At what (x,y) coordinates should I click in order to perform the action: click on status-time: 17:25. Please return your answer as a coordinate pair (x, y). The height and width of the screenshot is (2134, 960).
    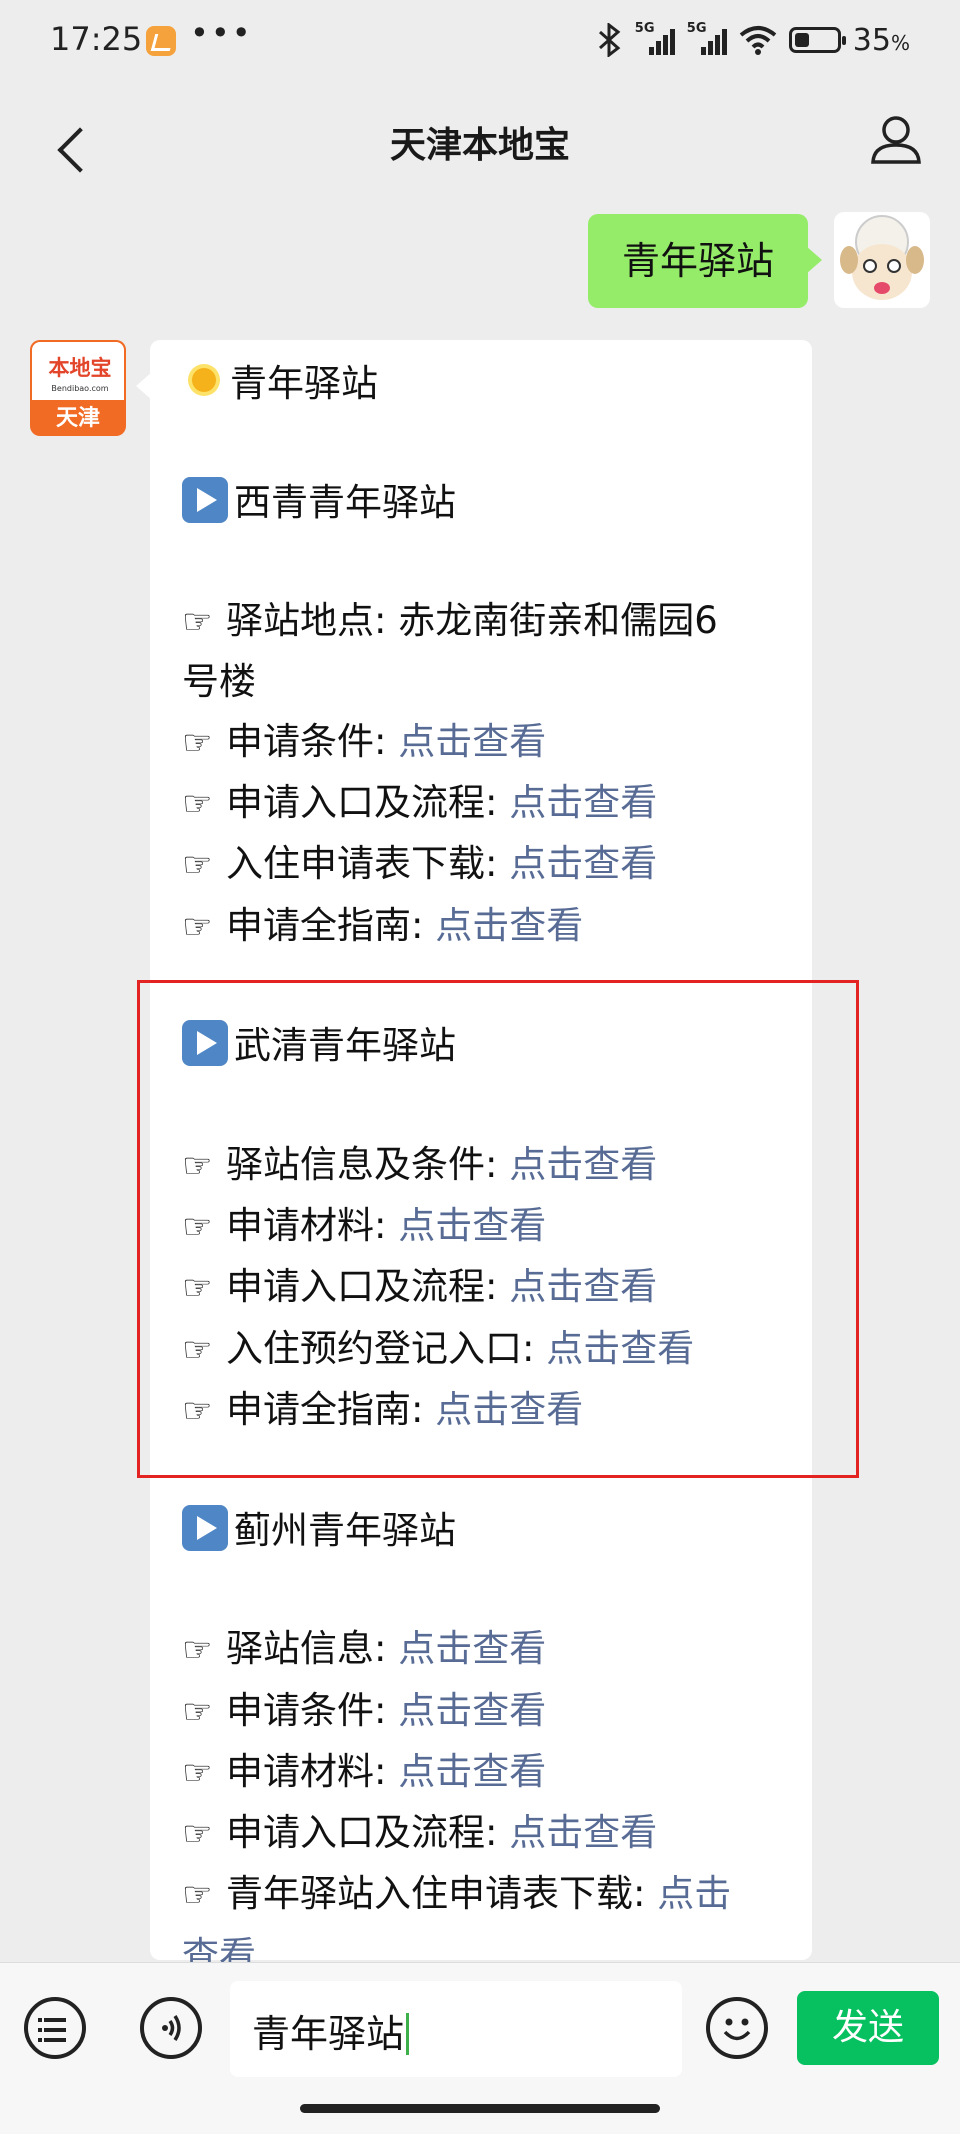
    Looking at the image, I should click on (96, 39).